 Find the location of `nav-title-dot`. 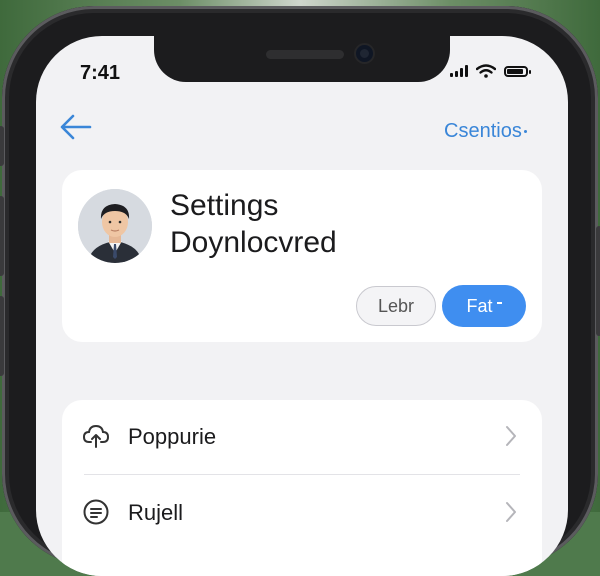

nav-title-dot is located at coordinates (525, 132).